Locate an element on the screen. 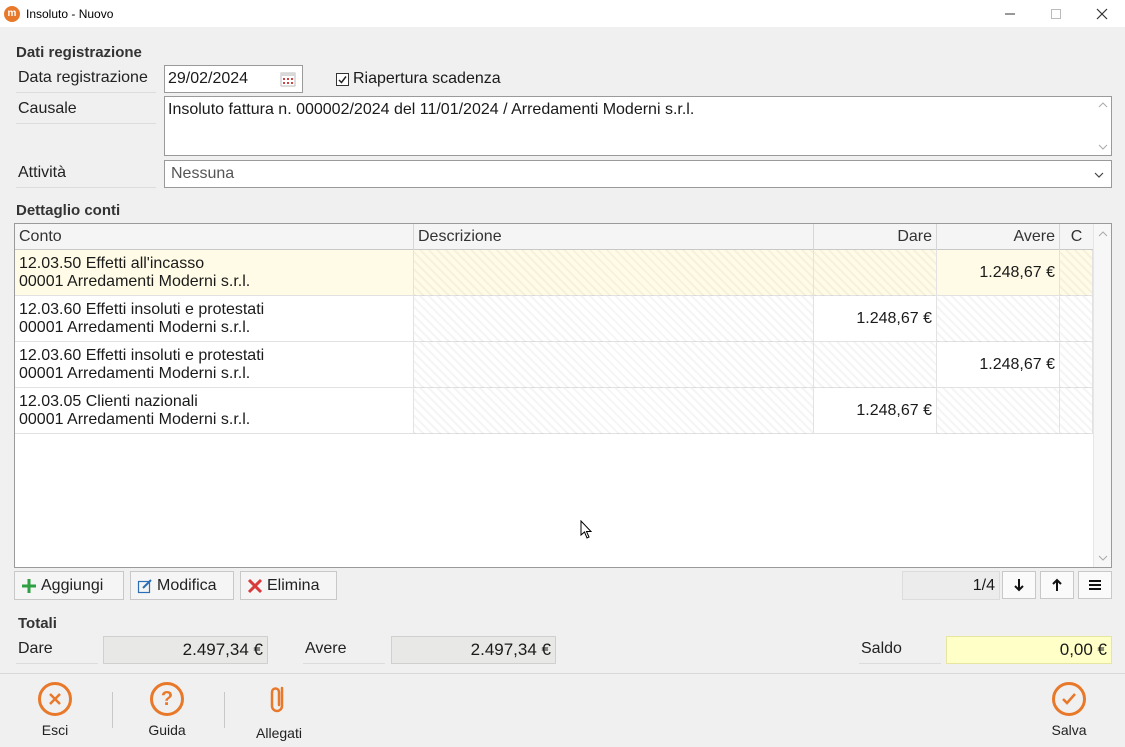 The height and width of the screenshot is (747, 1125). allegati-label: Allegati is located at coordinates (279, 733).